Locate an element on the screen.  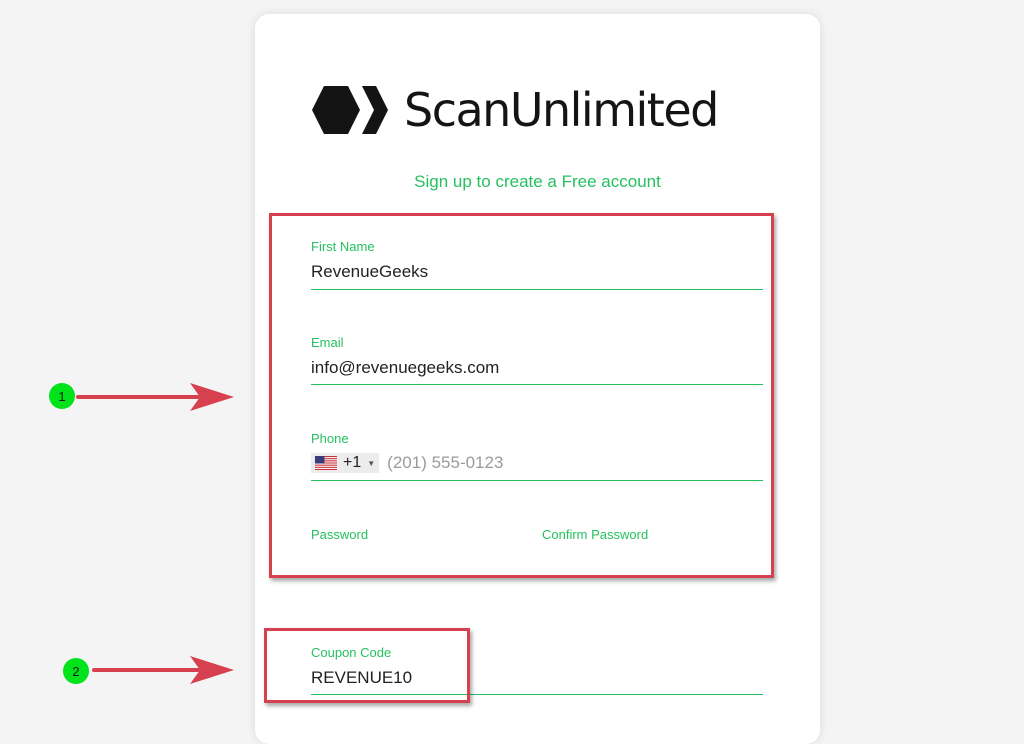
annotation-badge-2: 2 is located at coordinates (76, 671).